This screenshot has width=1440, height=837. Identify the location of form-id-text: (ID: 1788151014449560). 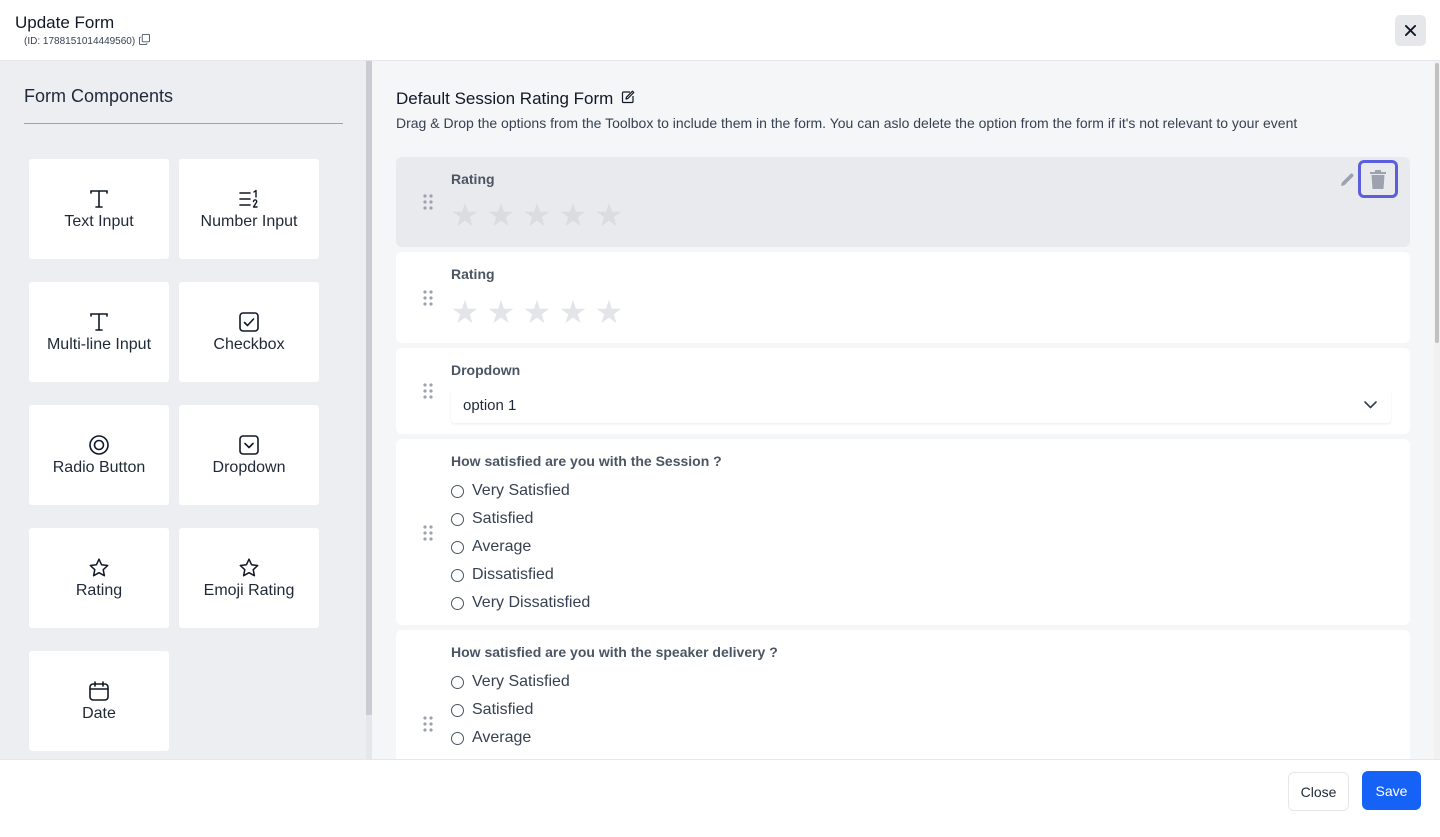
(80, 41).